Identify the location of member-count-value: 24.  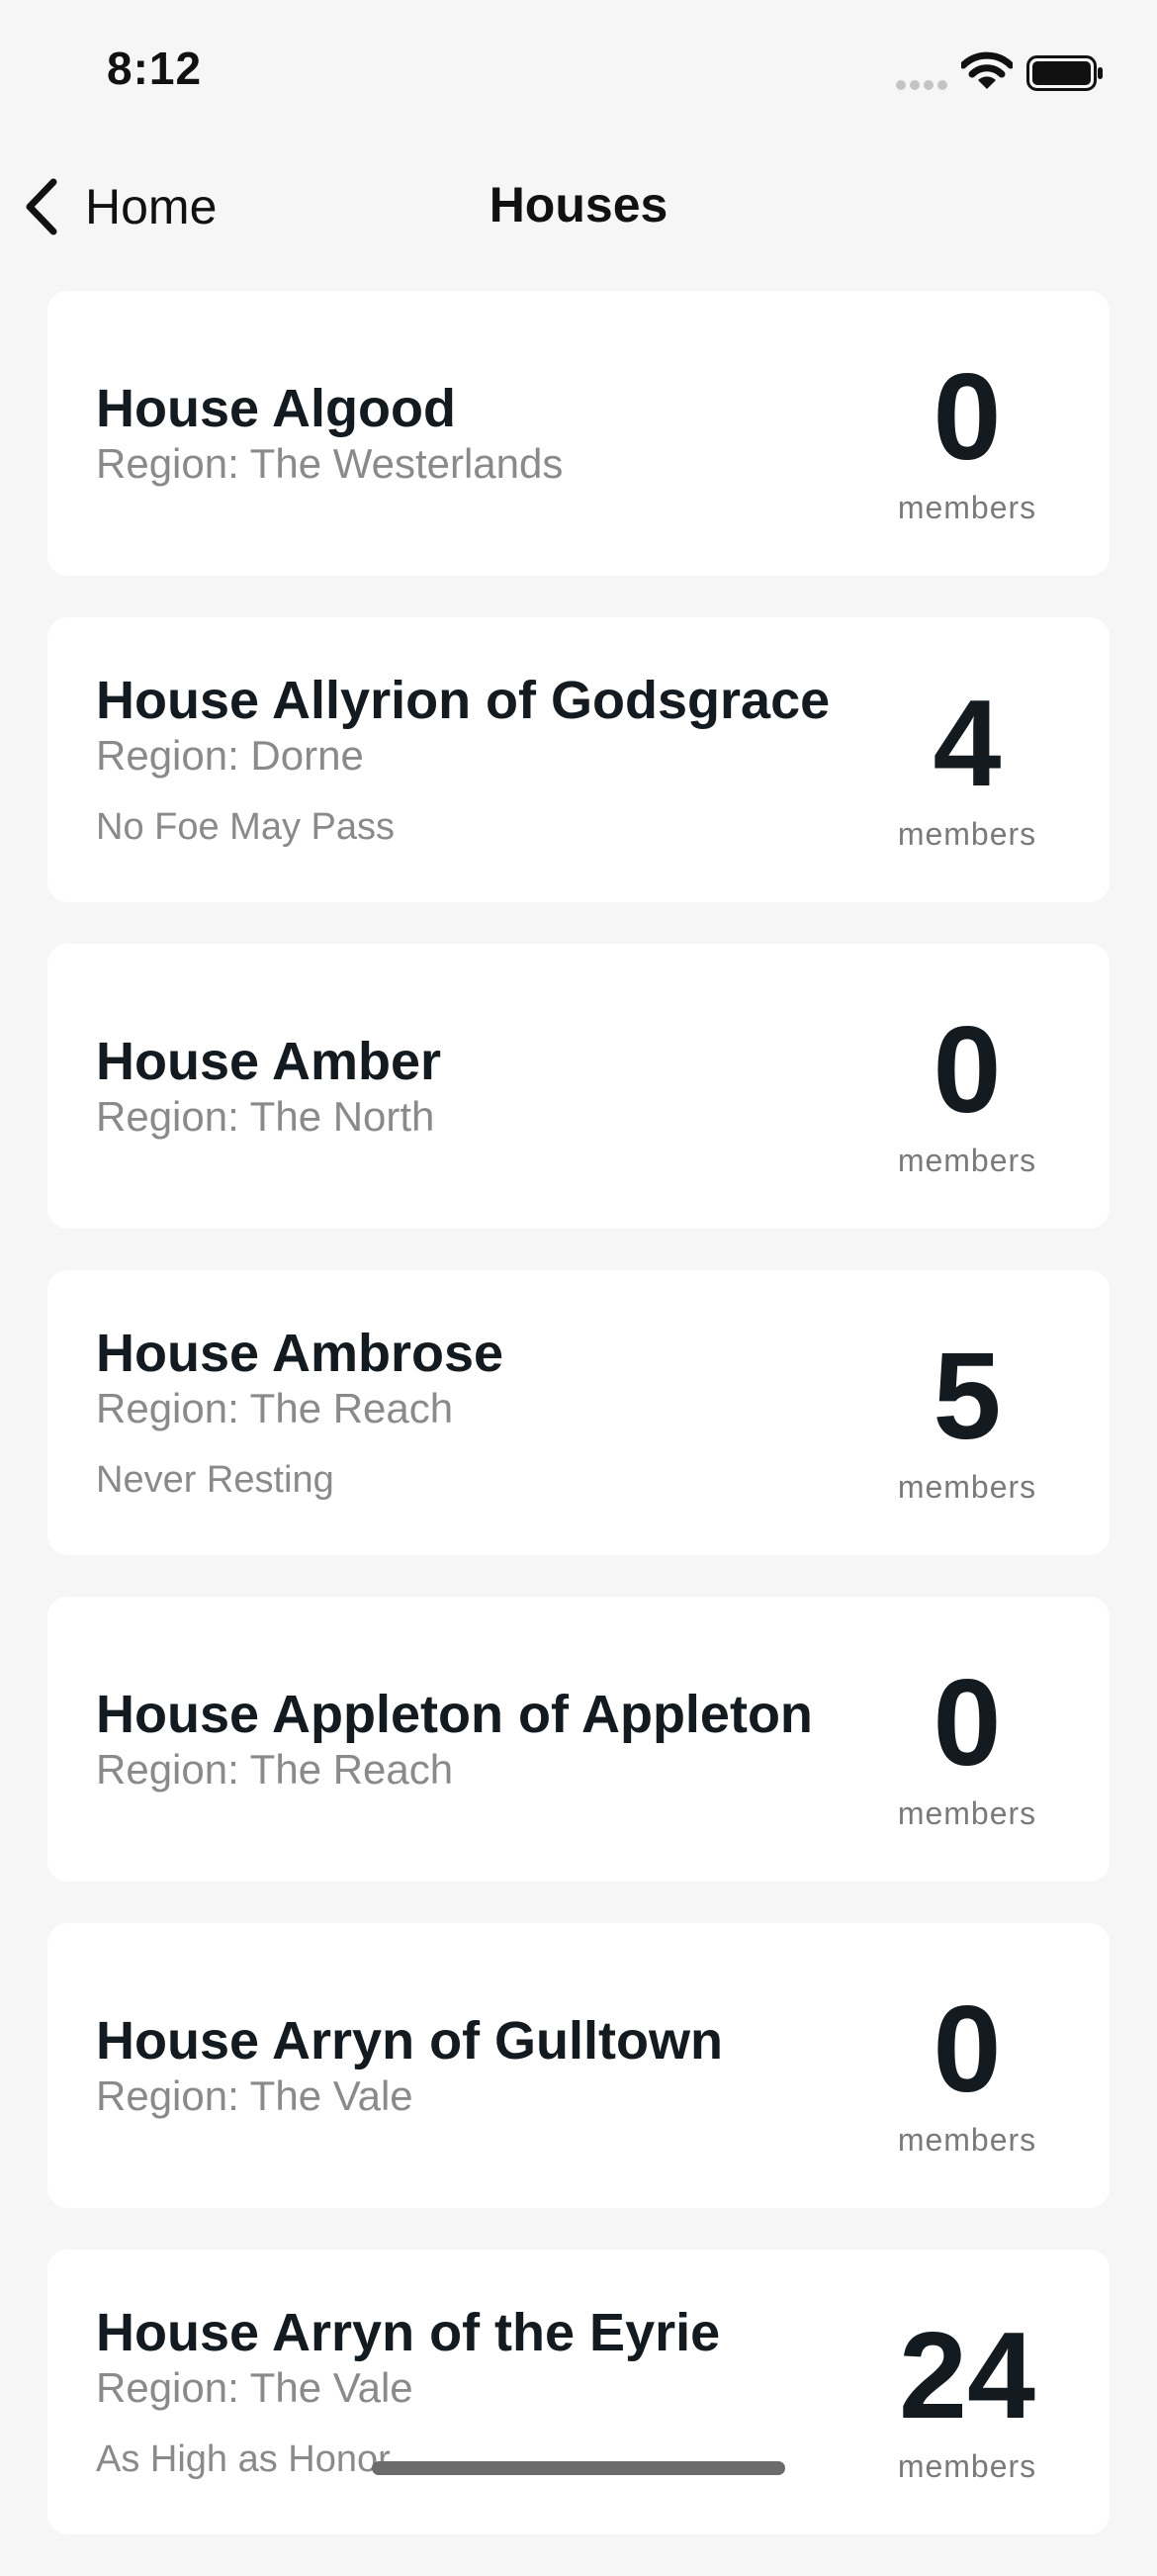
(967, 2375).